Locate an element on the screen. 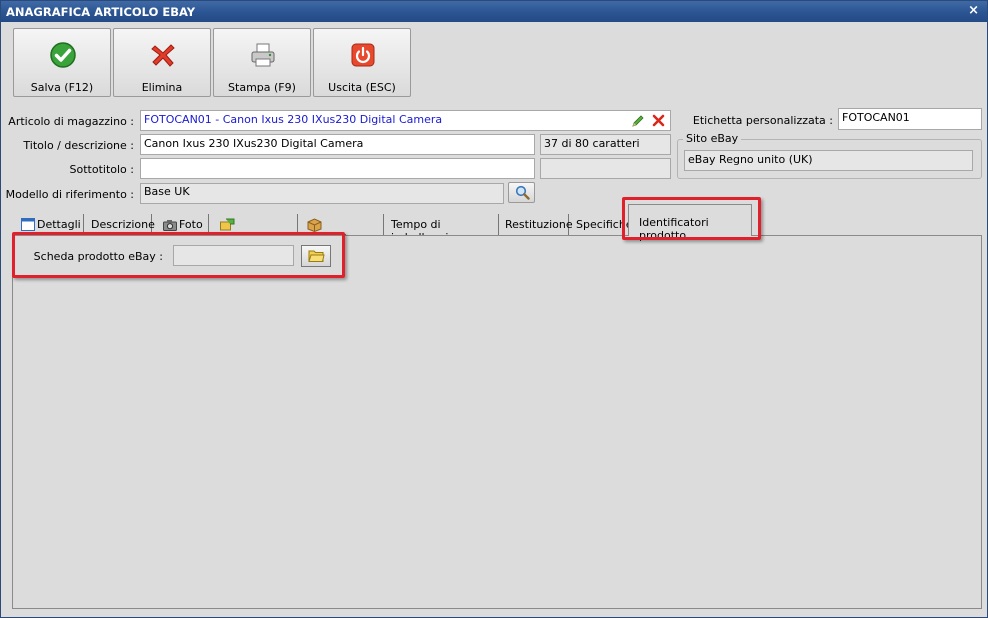 This screenshot has height=618, width=988. highlight-tab-box is located at coordinates (691, 218).